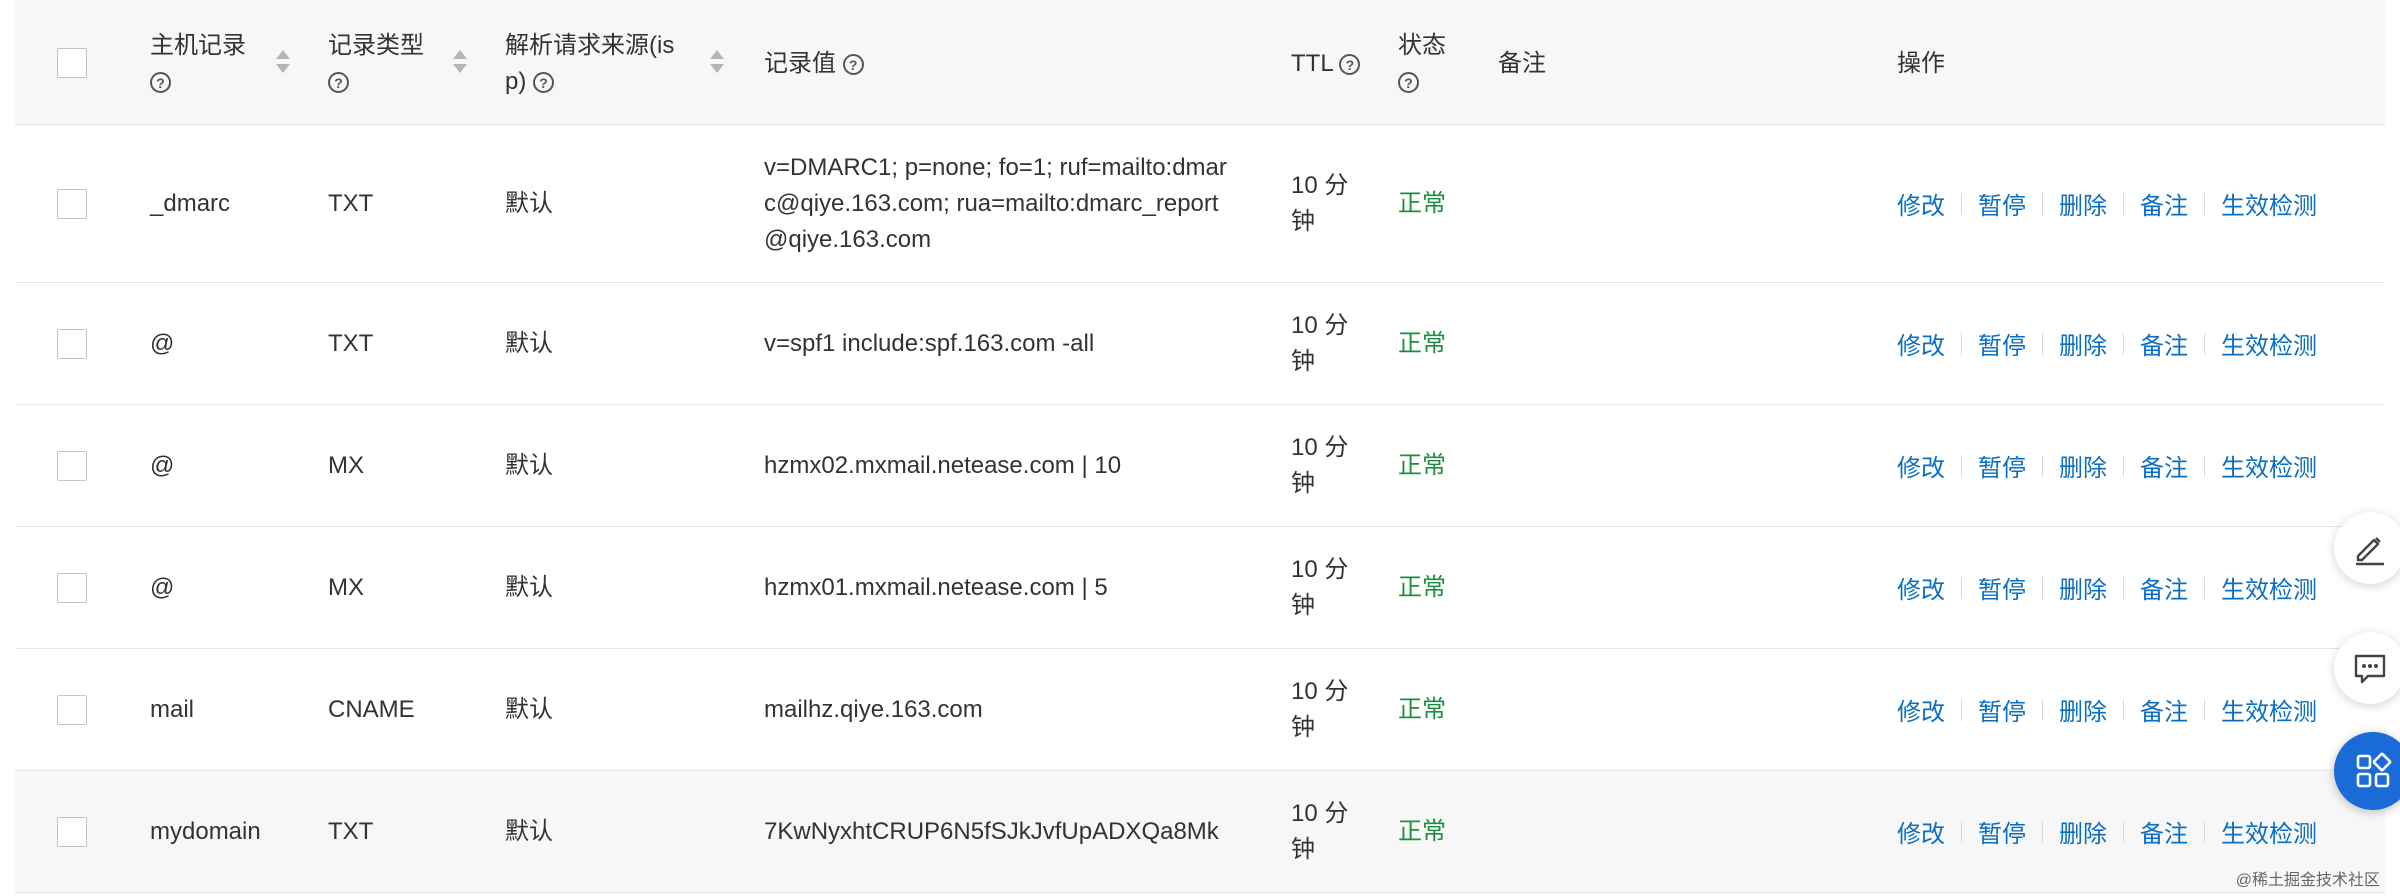 The width and height of the screenshot is (2400, 896). What do you see at coordinates (590, 63) in the screenshot?
I see `col-isp-header: 解析请求来源(is p) ?` at bounding box center [590, 63].